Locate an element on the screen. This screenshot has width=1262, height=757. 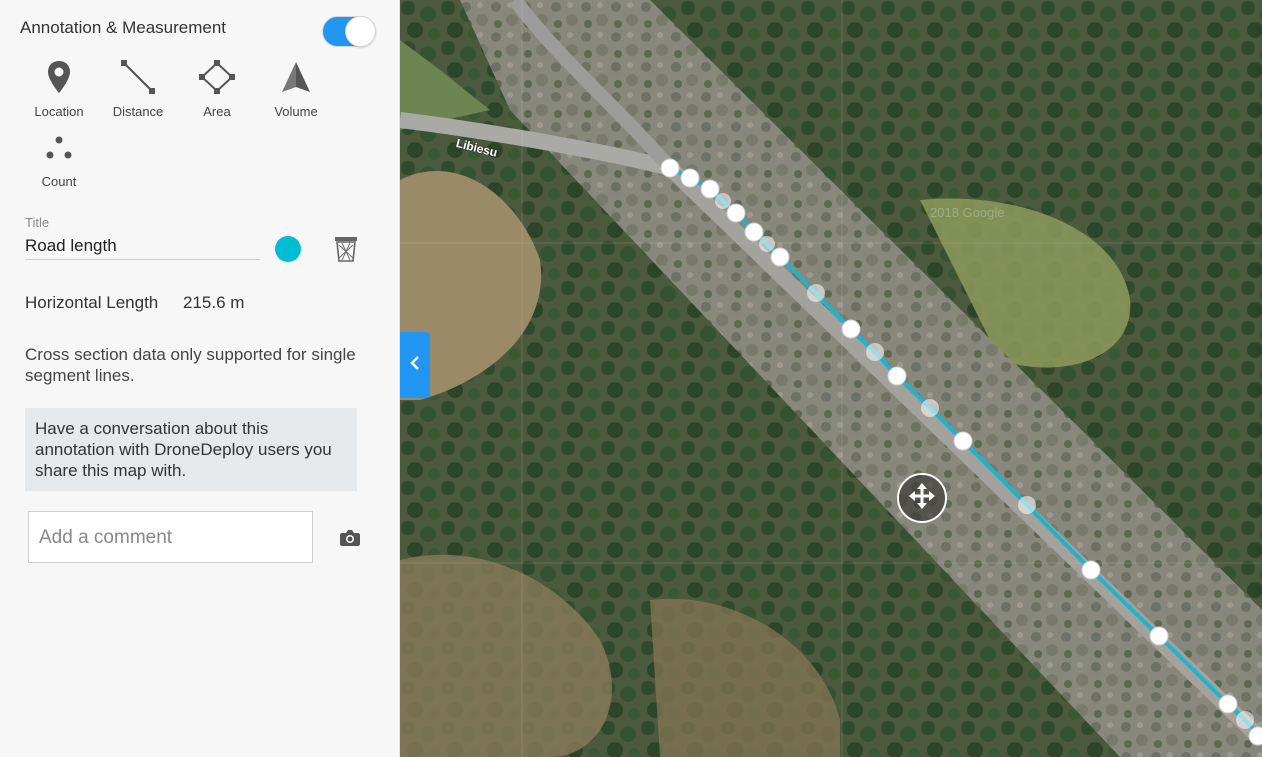
attach-photo-button is located at coordinates (350, 540).